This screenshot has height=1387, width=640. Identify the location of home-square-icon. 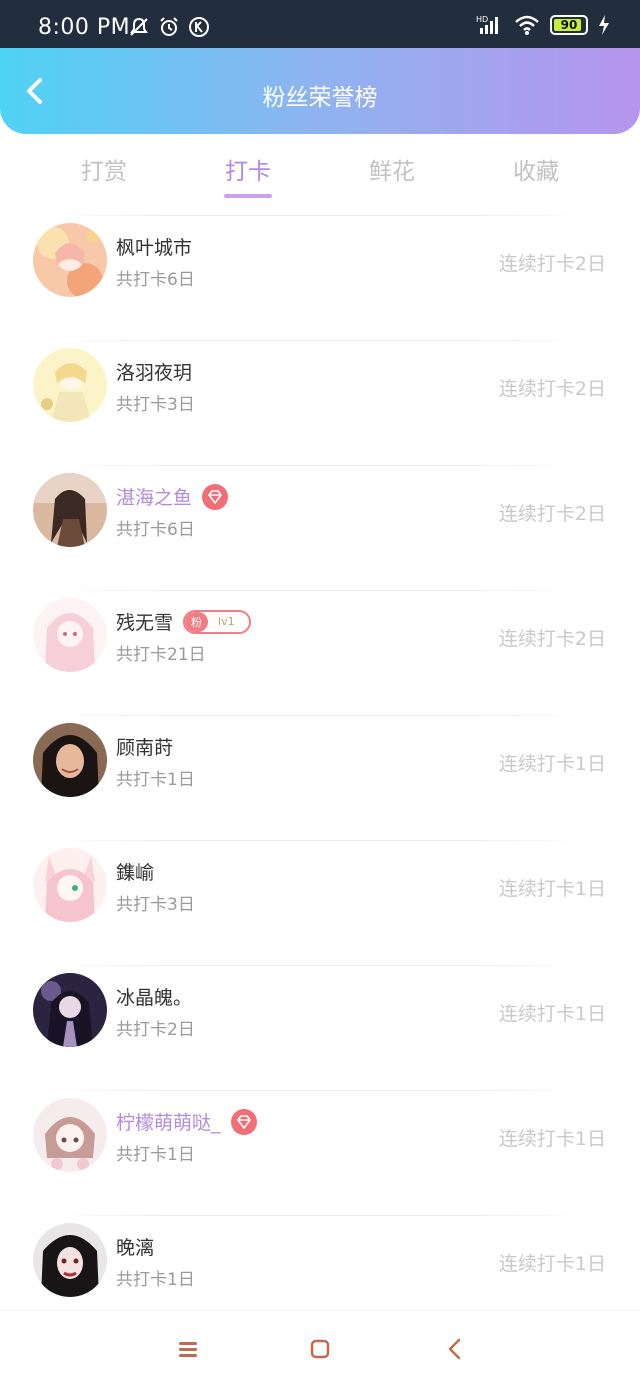
(320, 1349).